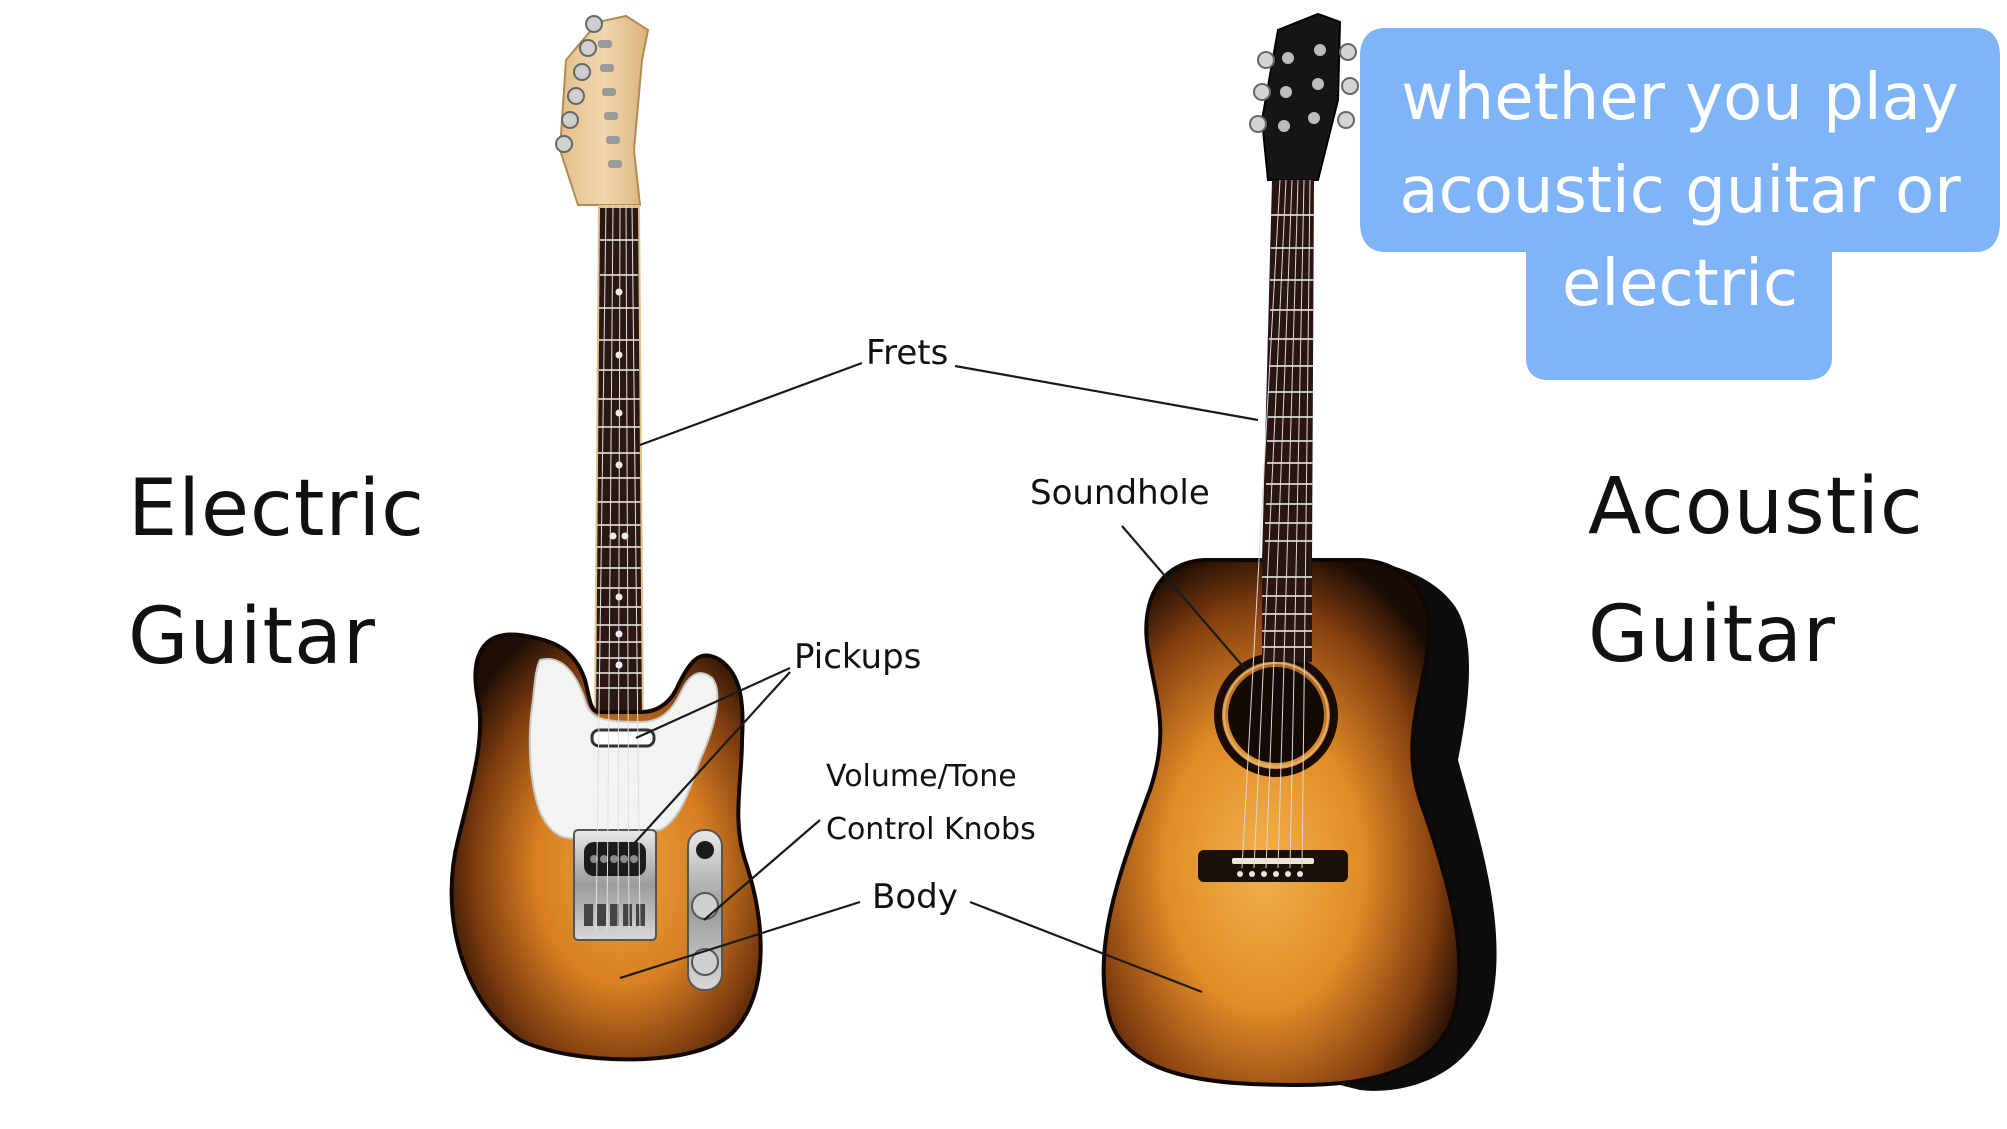 The height and width of the screenshot is (1129, 2007). Describe the element at coordinates (1712, 635) in the screenshot. I see `acoustic-title-line2: Guitar` at that location.